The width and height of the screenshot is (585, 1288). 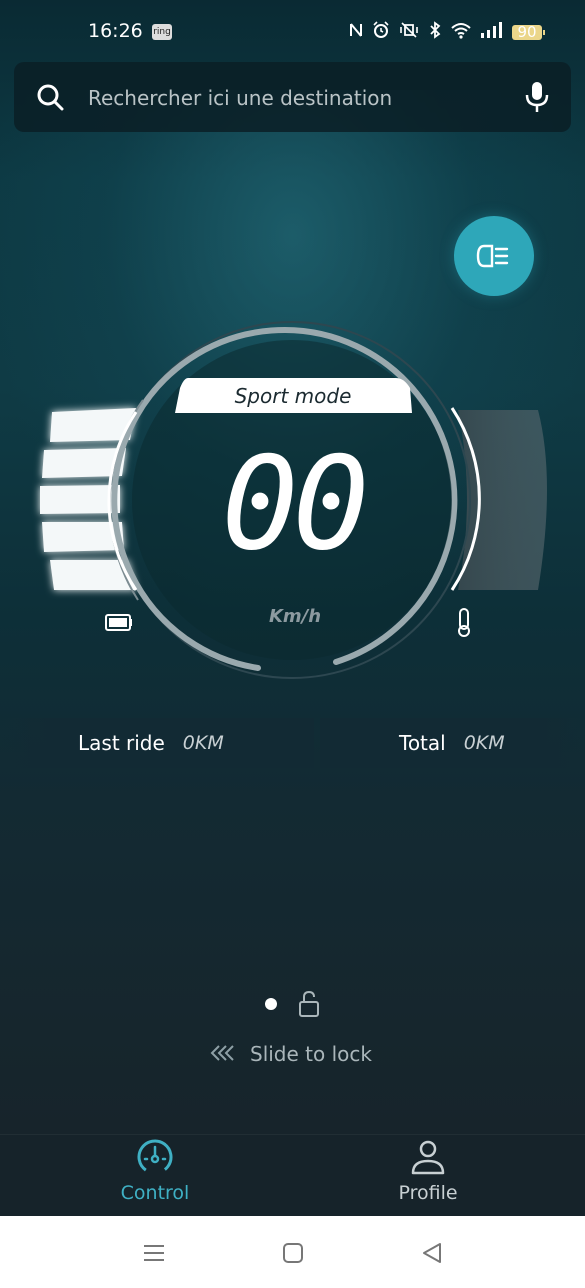 I want to click on ride-mode-label: Sport mode, so click(x=293, y=396).